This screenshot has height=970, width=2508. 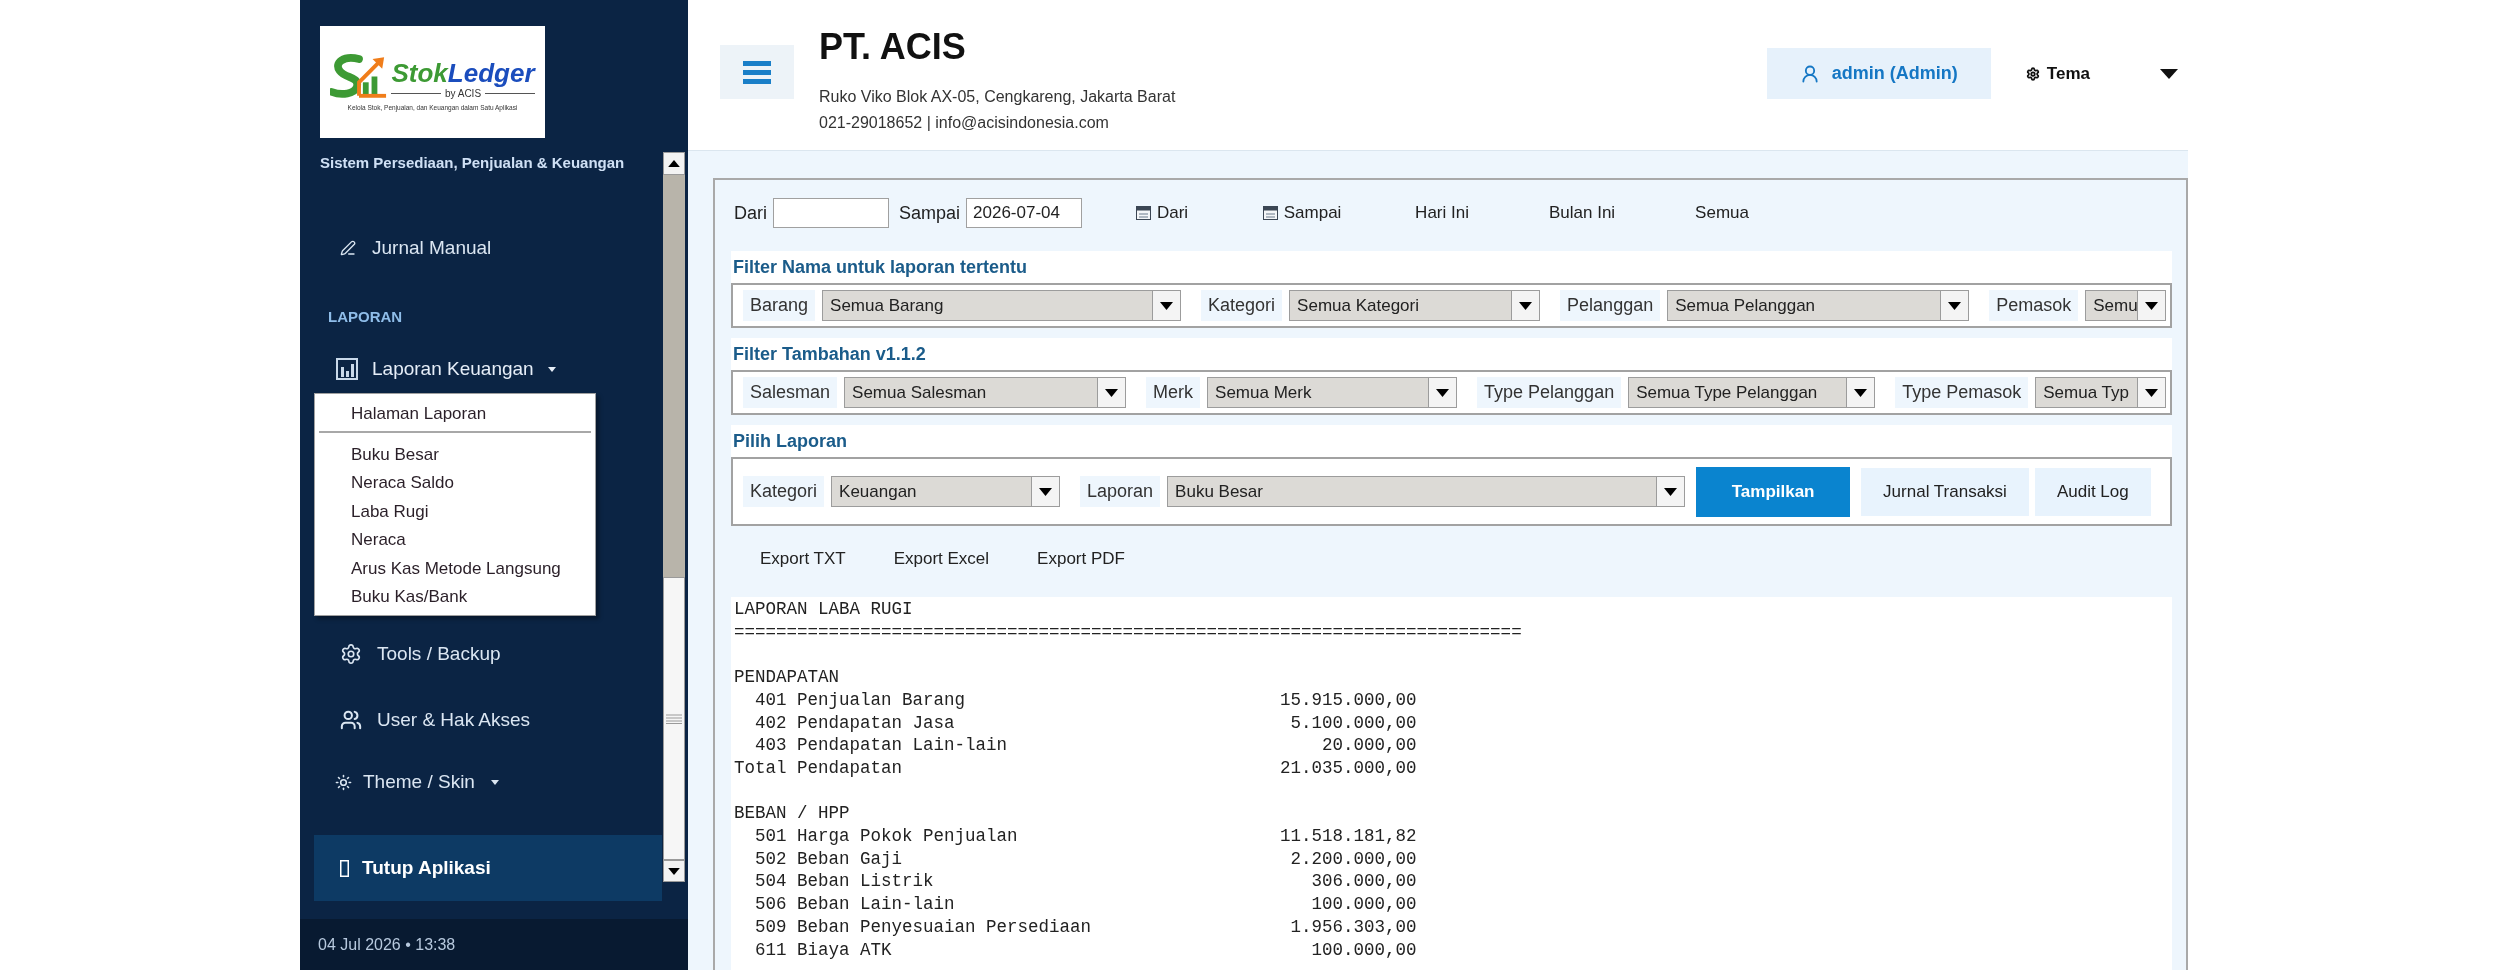 I want to click on field-label: Type Pelanggan, so click(x=1549, y=392).